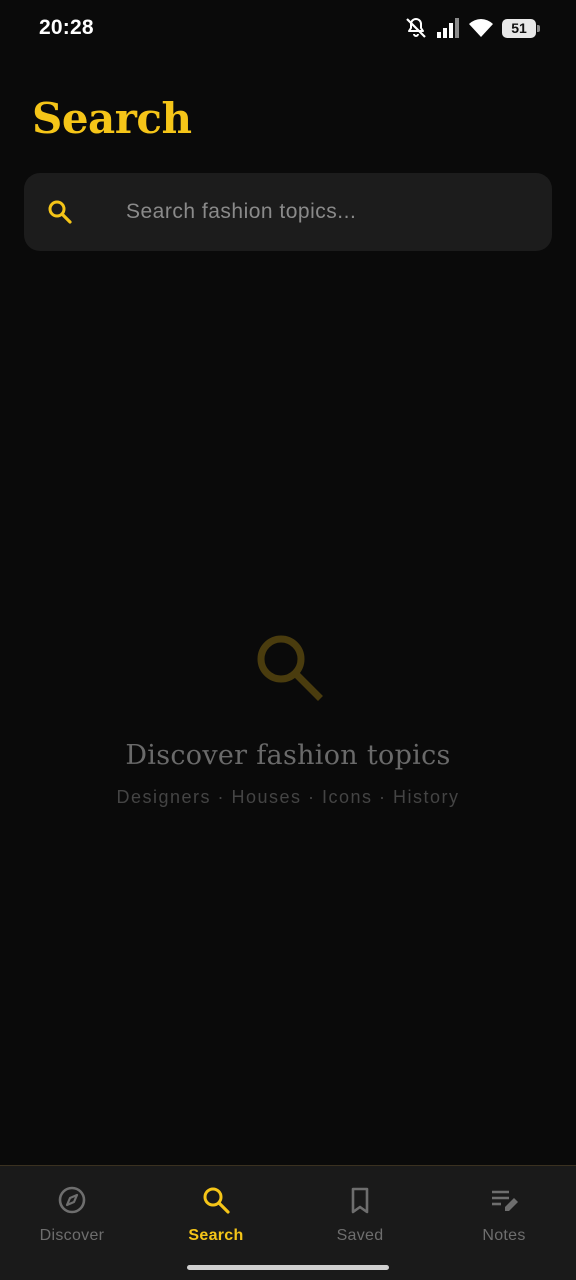 The width and height of the screenshot is (576, 1280). Describe the element at coordinates (288, 1267) in the screenshot. I see `home-indicator` at that location.